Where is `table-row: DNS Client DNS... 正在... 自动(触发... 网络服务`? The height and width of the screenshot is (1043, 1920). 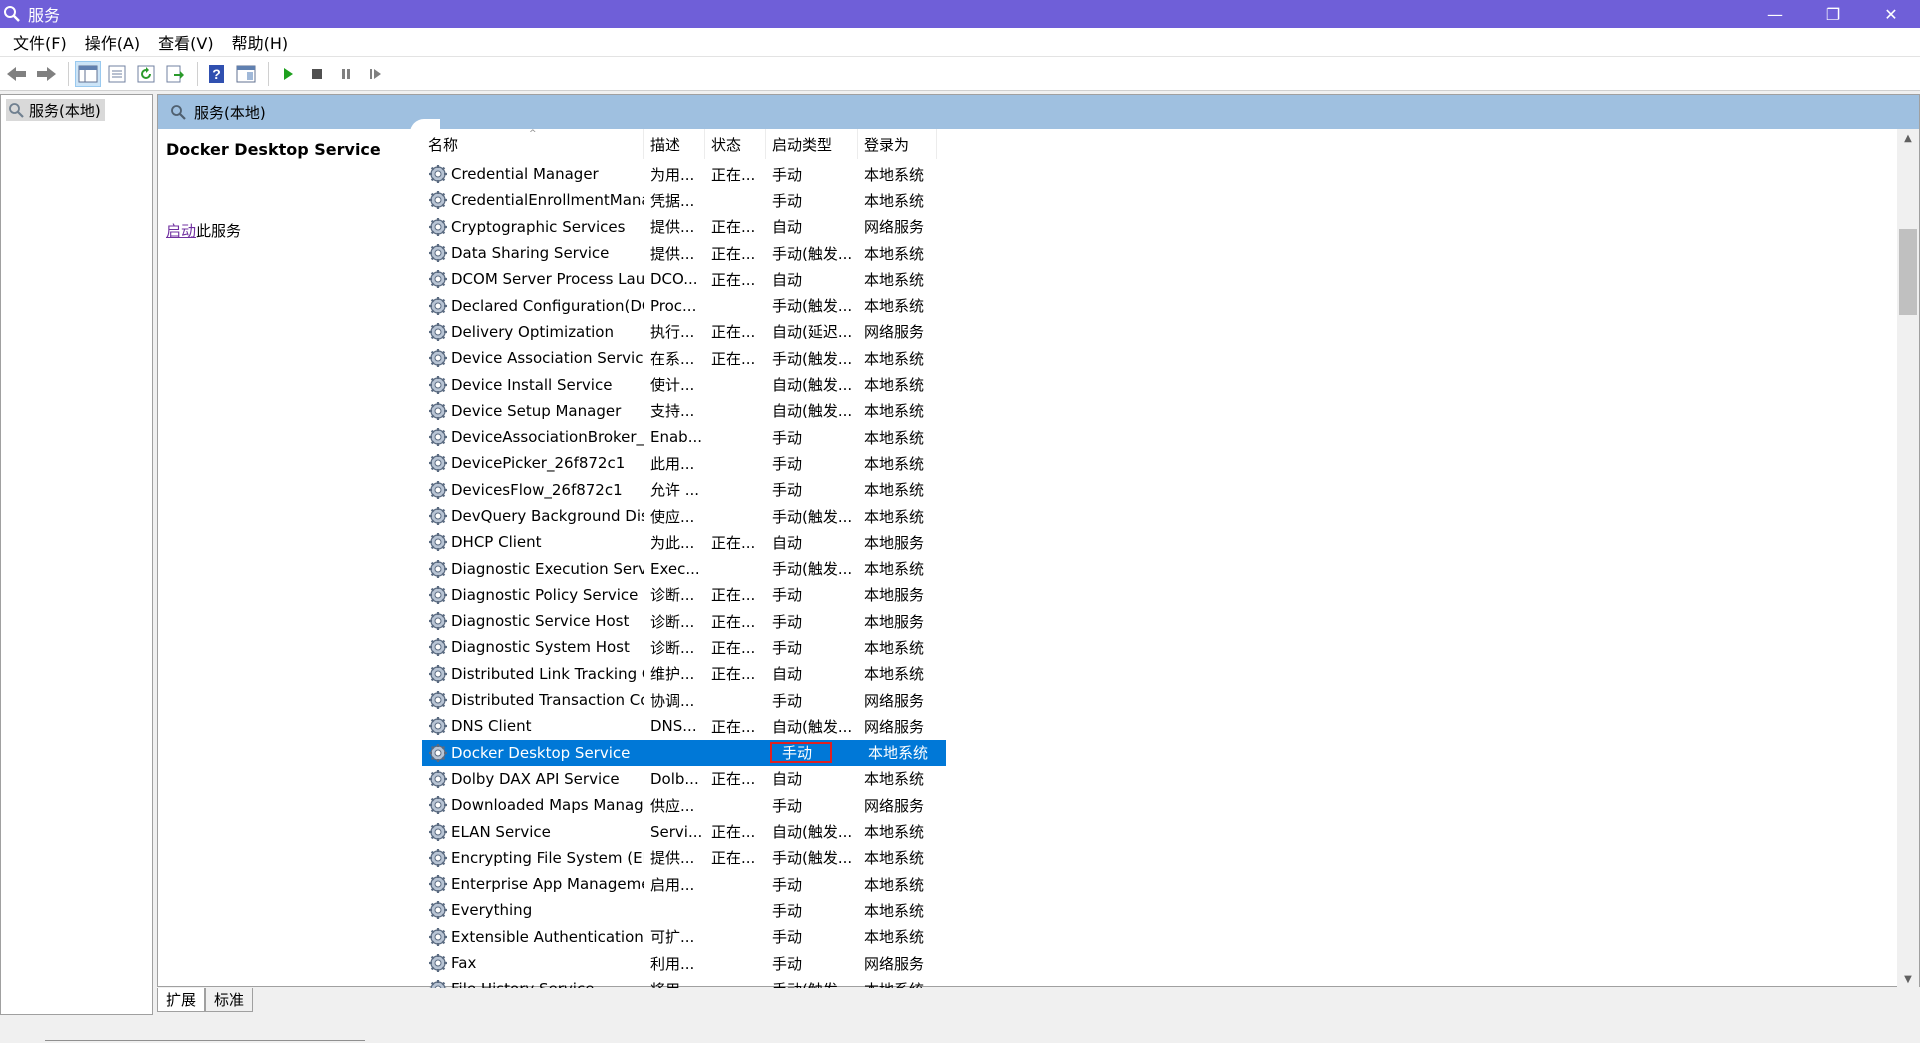
table-row: DNS Client DNS... 正在... 自动(触发... 网络服务 is located at coordinates (684, 726).